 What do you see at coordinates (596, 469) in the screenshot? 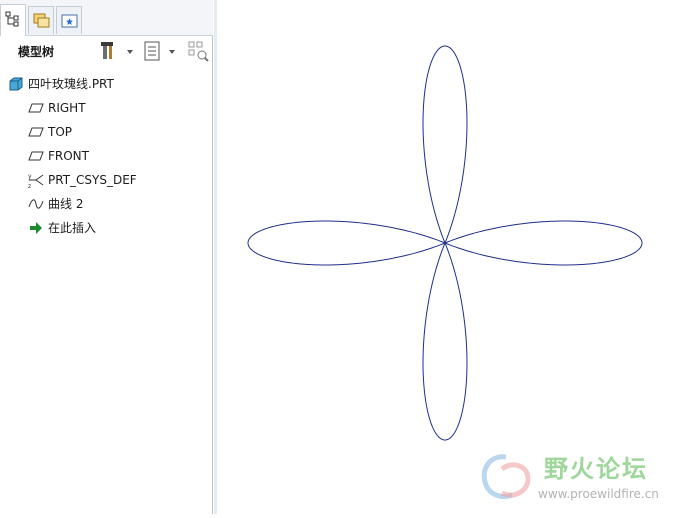
I see `watermark-name: 野火论坛` at bounding box center [596, 469].